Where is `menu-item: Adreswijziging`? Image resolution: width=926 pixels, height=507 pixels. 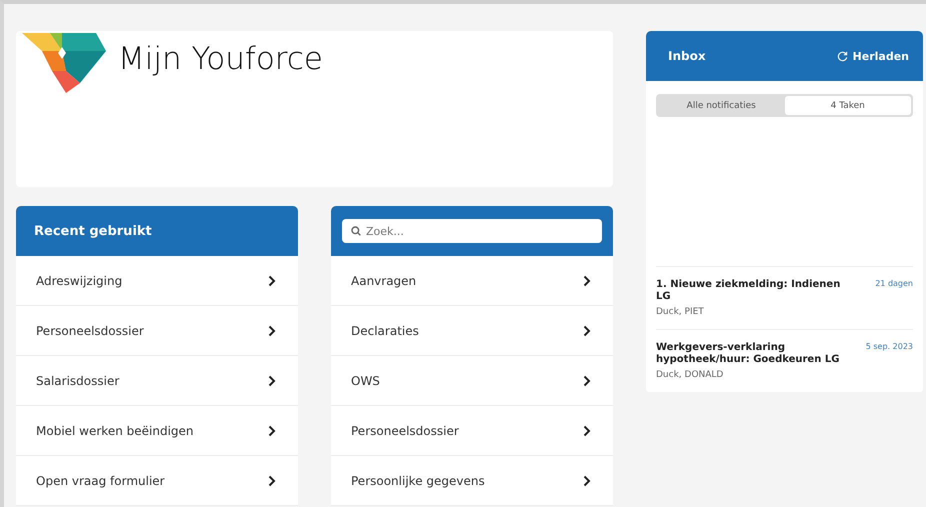
menu-item: Adreswijziging is located at coordinates (157, 281).